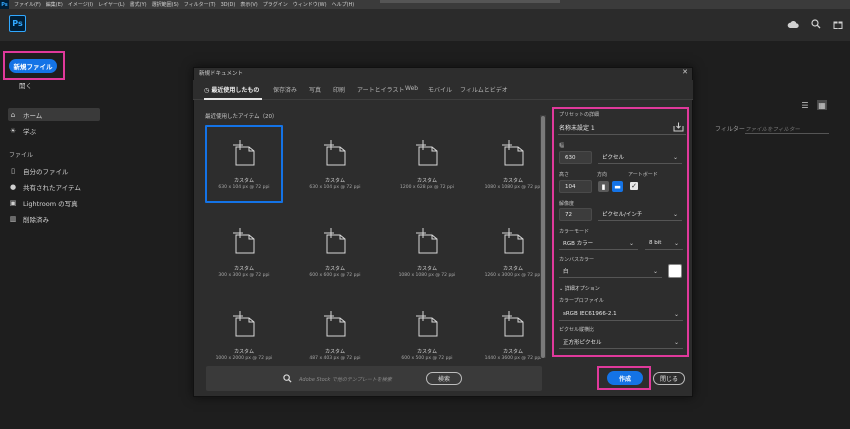 The height and width of the screenshot is (429, 850). I want to click on tab-art: アートとイラスト, so click(381, 89).